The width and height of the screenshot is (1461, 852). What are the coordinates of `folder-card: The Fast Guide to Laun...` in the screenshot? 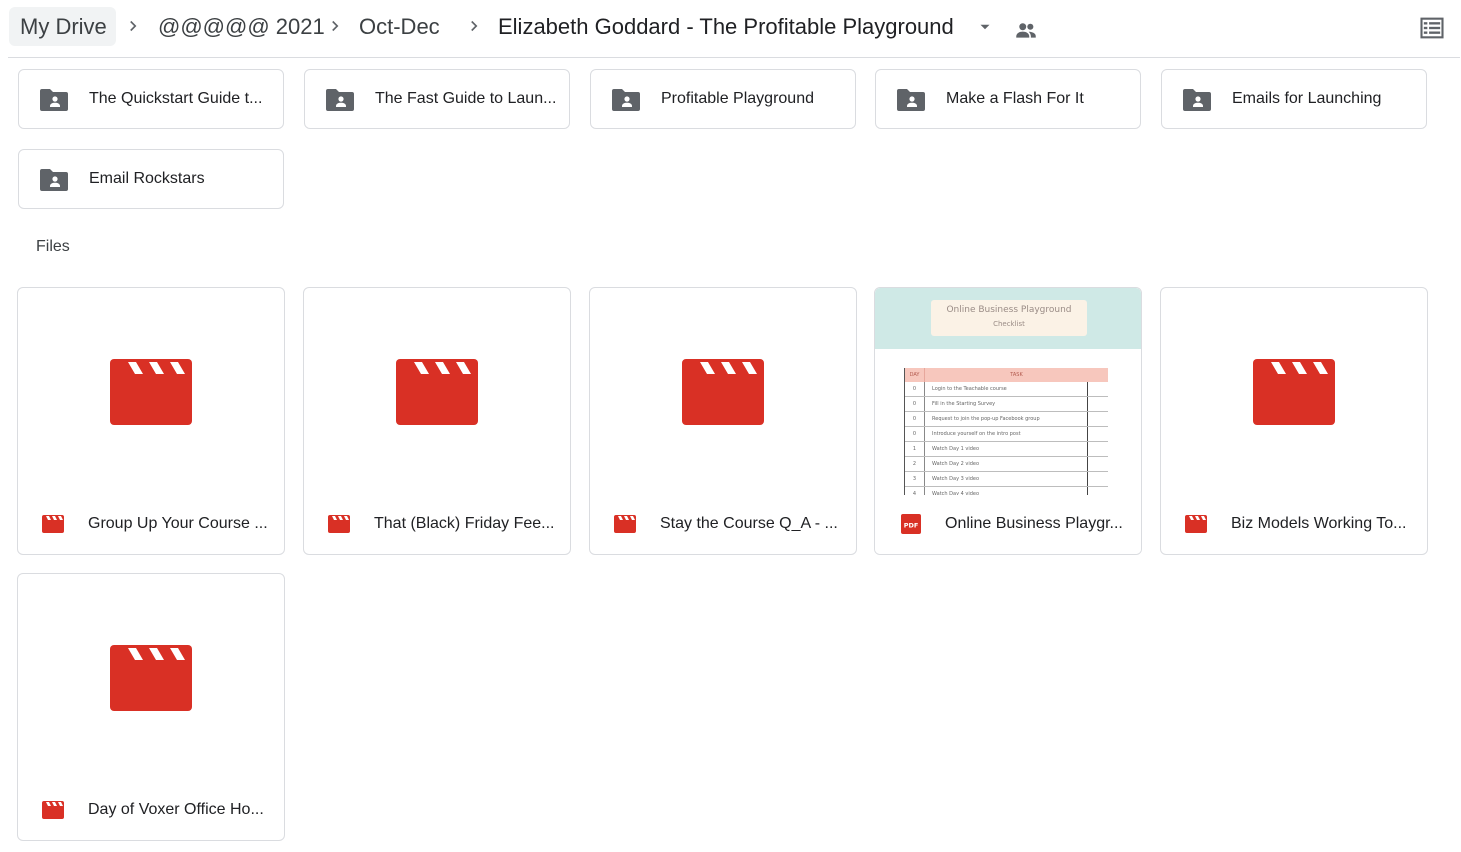 It's located at (437, 99).